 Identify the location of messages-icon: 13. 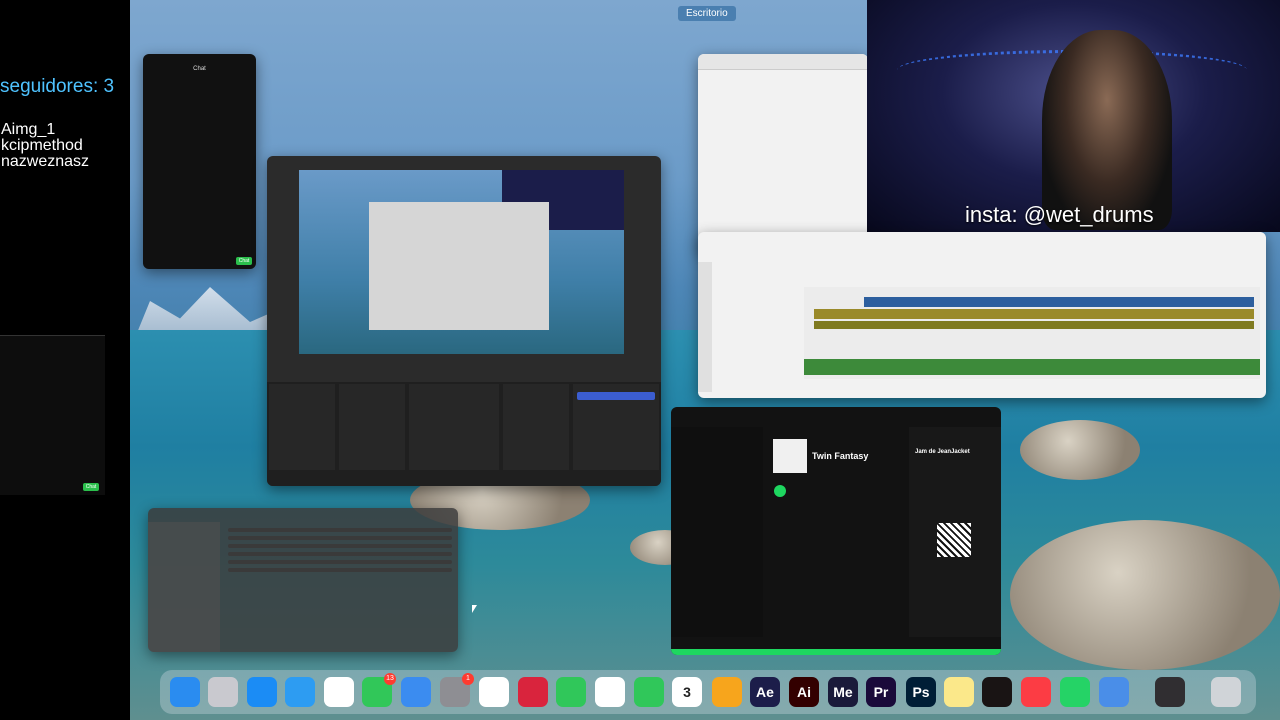
(379, 690).